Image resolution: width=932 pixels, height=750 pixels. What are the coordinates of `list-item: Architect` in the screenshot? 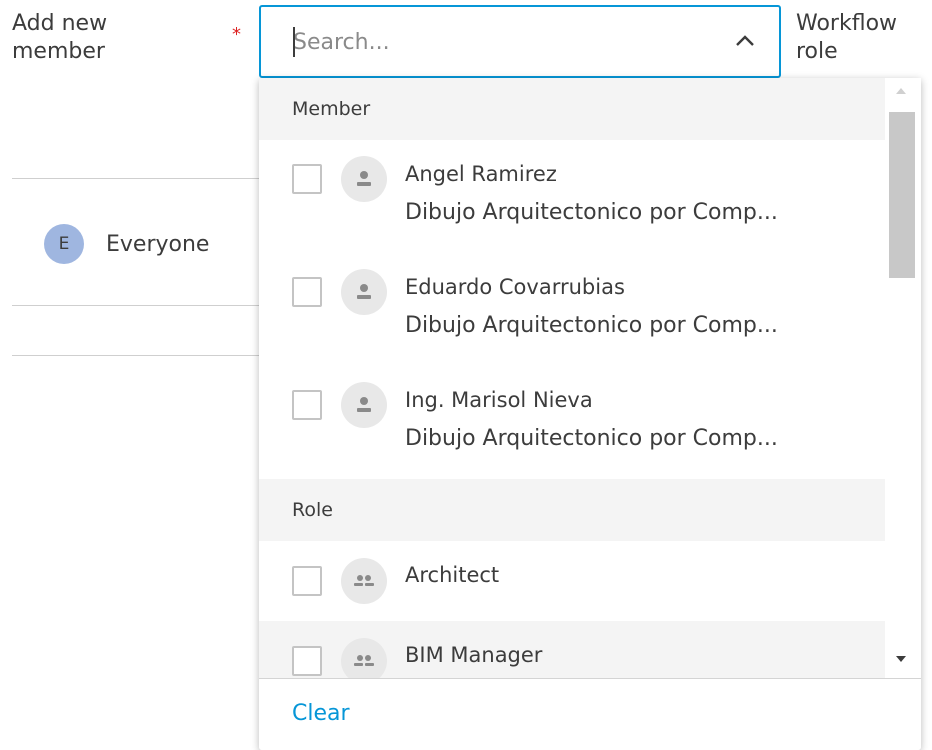 It's located at (572, 581).